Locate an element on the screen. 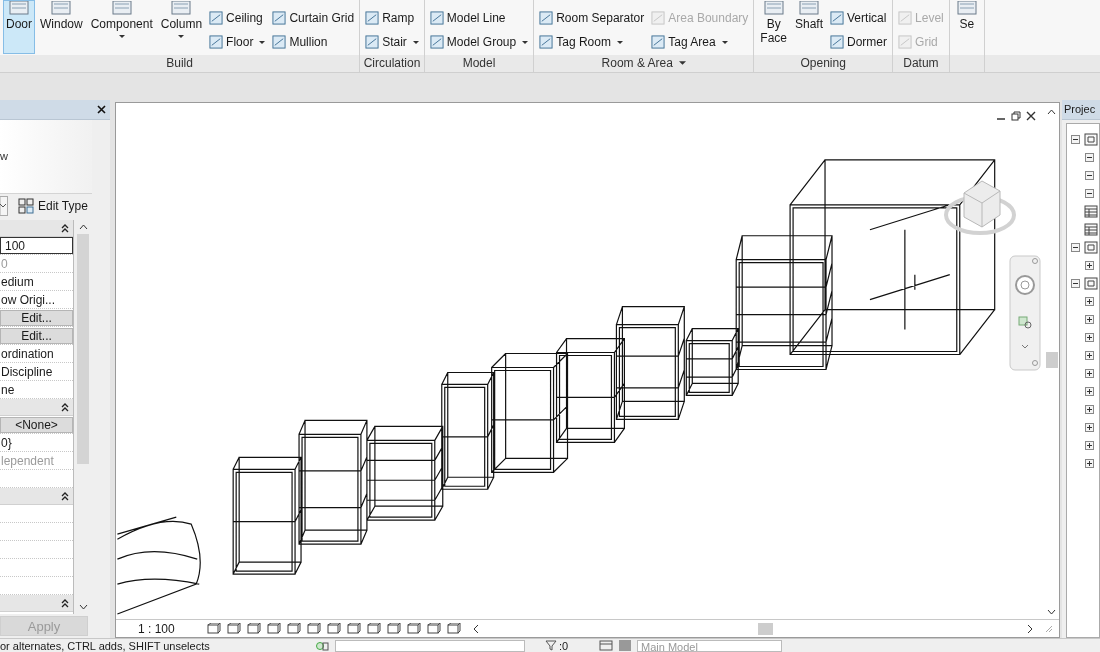 This screenshot has width=1100, height=652. tool-button: Mullion is located at coordinates (313, 42).